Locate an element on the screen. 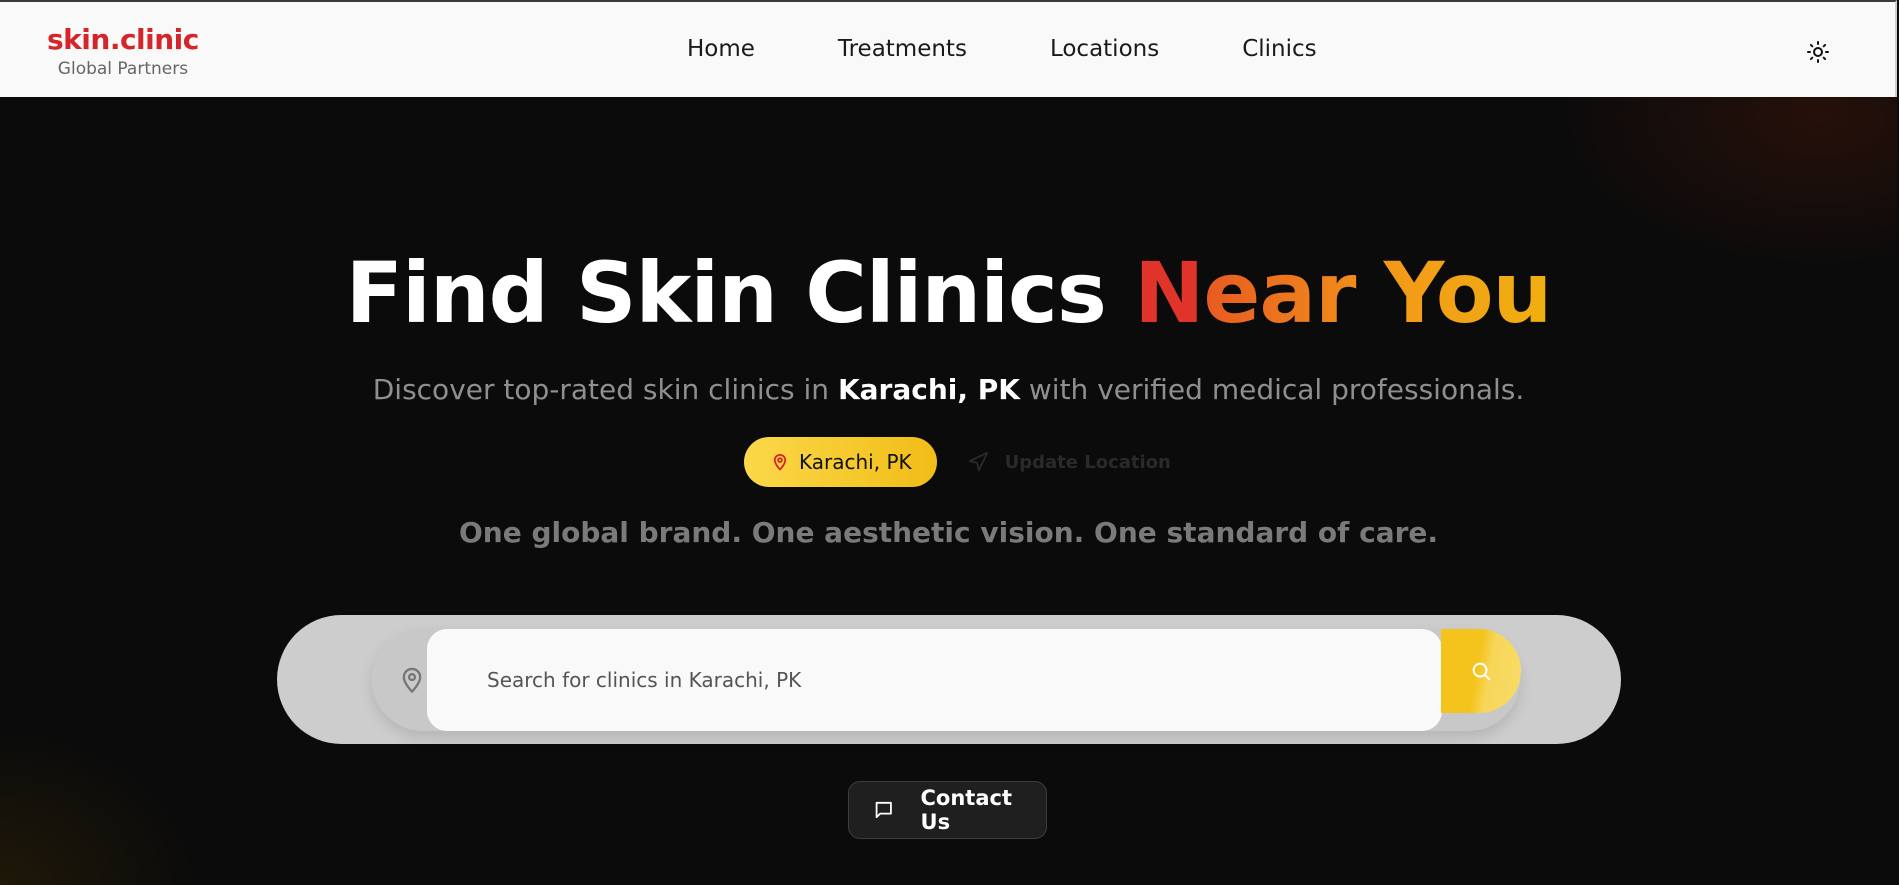  search-icon is located at coordinates (1481, 671).